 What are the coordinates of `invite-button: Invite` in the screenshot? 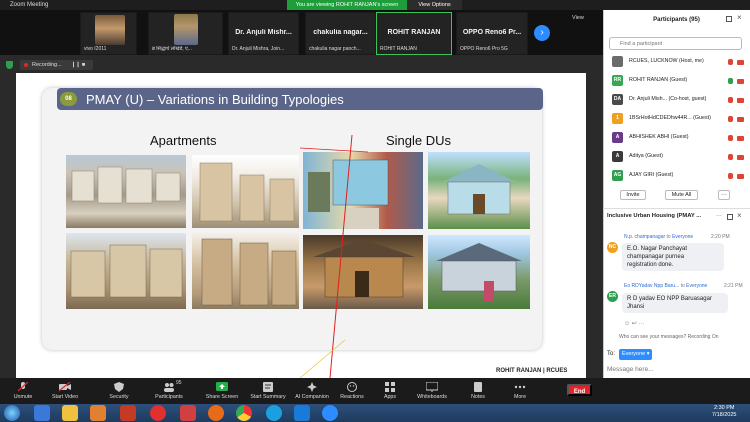 It's located at (633, 195).